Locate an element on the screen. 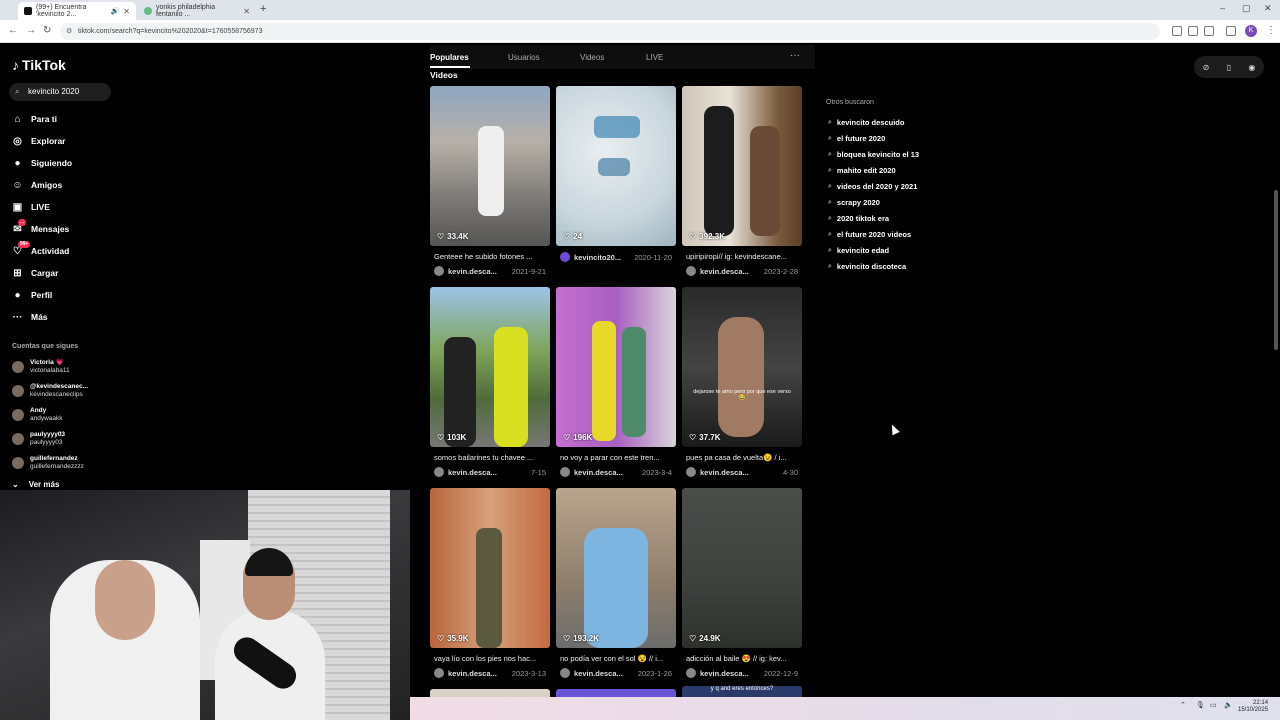 This screenshot has height=720, width=1280. sidebar-item-amigos: ☺ Amigos is located at coordinates (37, 185).